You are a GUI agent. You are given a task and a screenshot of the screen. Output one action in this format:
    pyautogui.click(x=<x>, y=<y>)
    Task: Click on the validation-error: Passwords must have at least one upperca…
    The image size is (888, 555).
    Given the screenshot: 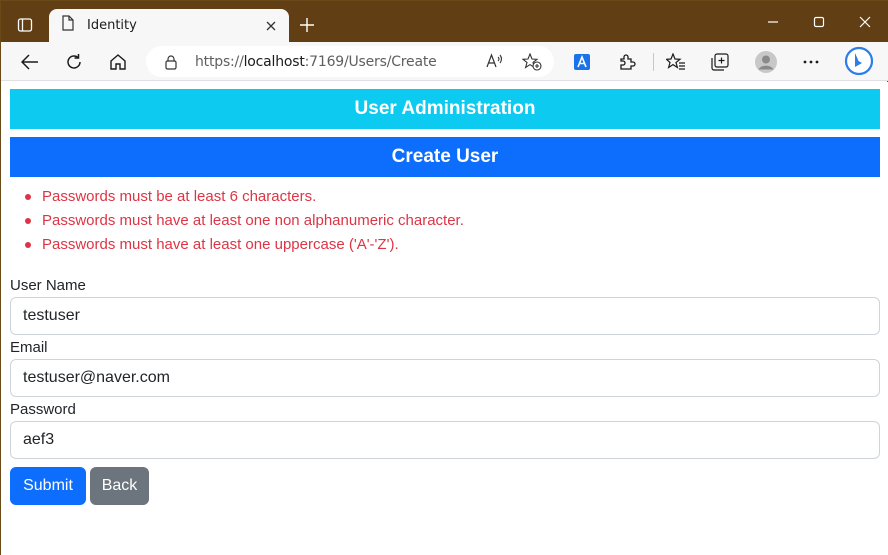 What is the action you would take?
    pyautogui.click(x=244, y=246)
    